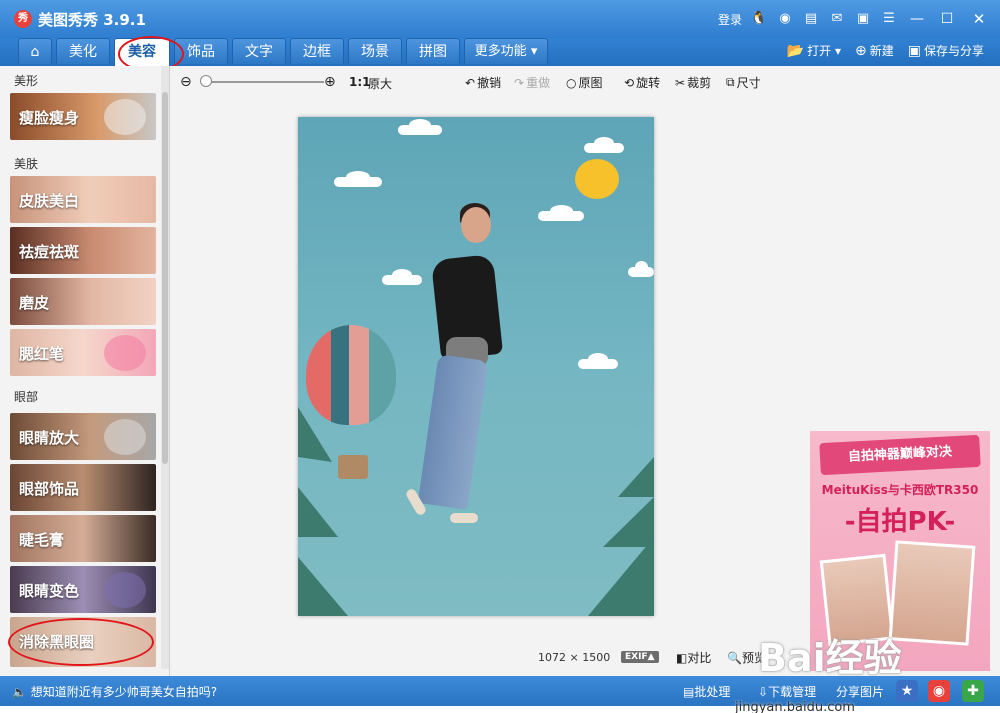 This screenshot has height=713, width=1000. I want to click on person-shoe-right, so click(464, 518).